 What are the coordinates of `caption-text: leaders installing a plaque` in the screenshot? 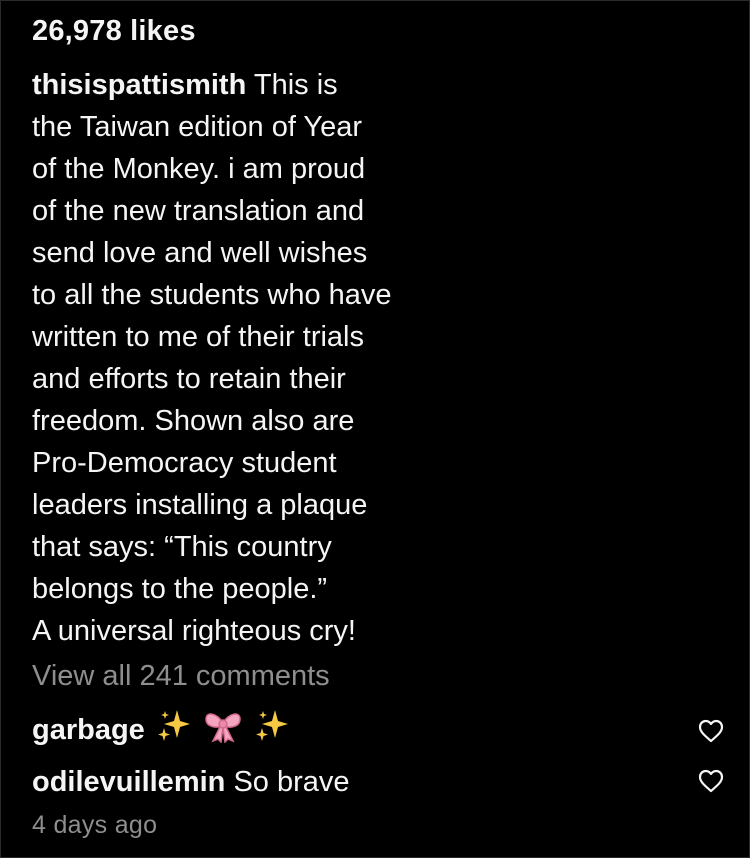 It's located at (200, 505).